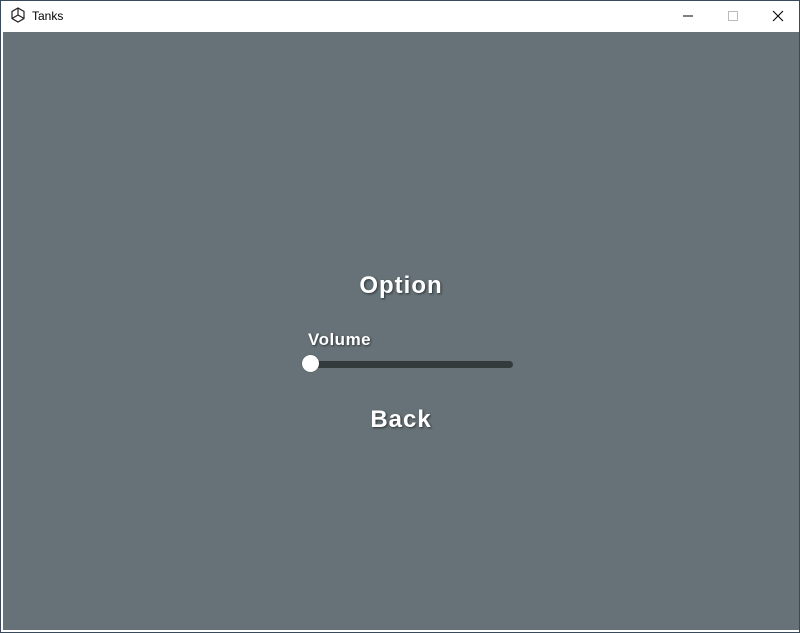 Image resolution: width=800 pixels, height=633 pixels. I want to click on close-button, so click(777, 15).